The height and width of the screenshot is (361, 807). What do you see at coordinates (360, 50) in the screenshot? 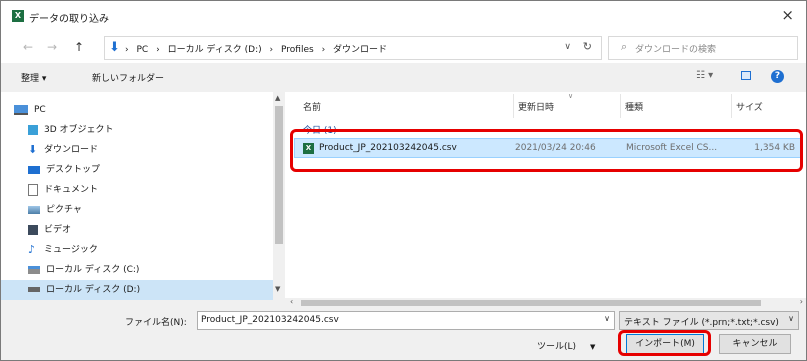
I see `breadcrumb-downloads: ダウンロード` at bounding box center [360, 50].